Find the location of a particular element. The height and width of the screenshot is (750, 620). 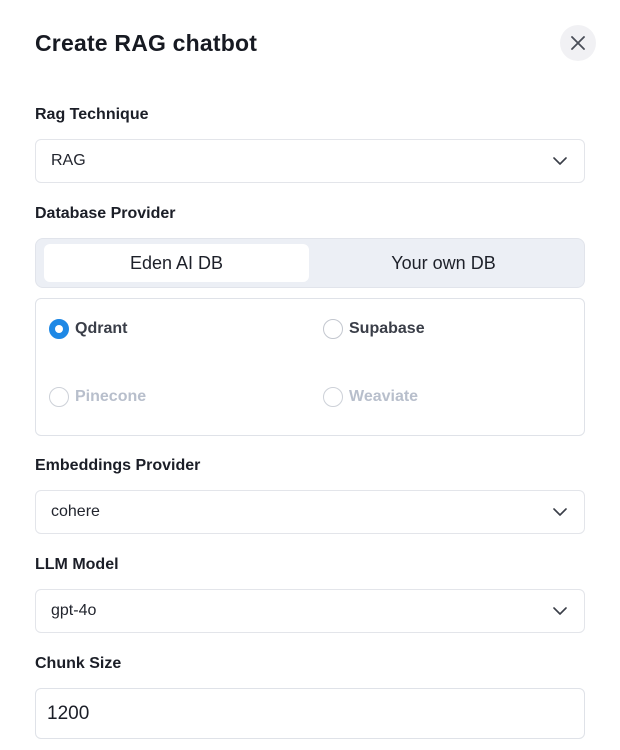

rag-technique-select: RAG is located at coordinates (310, 161).